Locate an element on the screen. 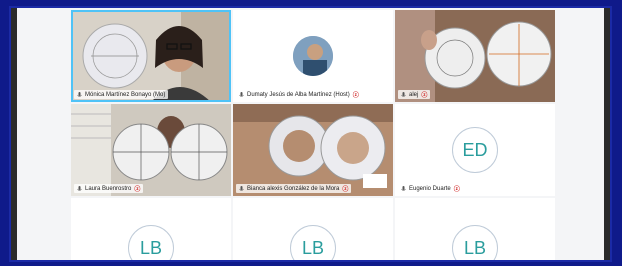  left-border-strip is located at coordinates (14, 134).